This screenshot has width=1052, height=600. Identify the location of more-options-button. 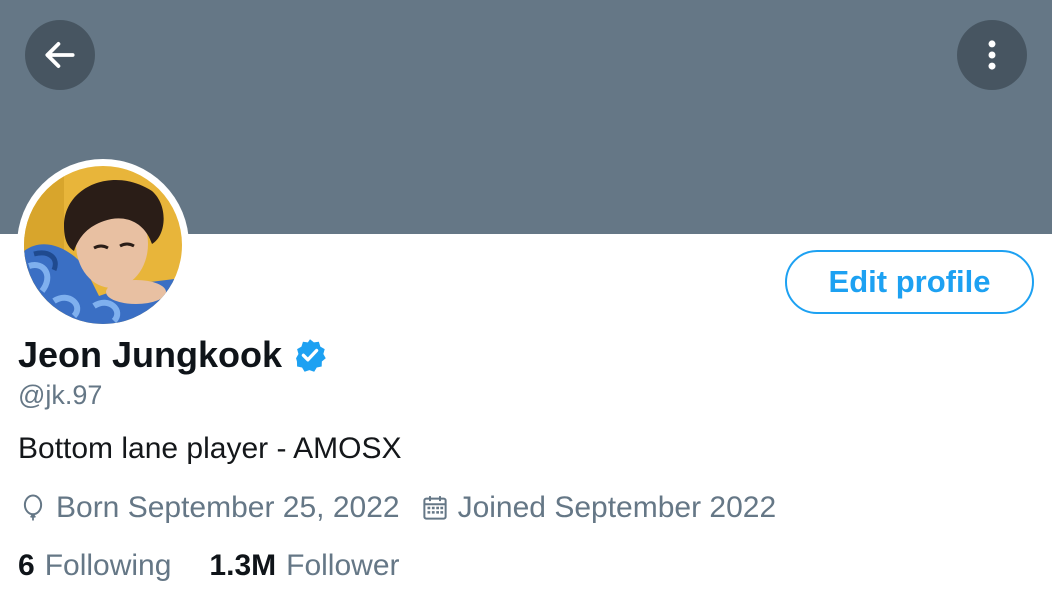
(992, 55).